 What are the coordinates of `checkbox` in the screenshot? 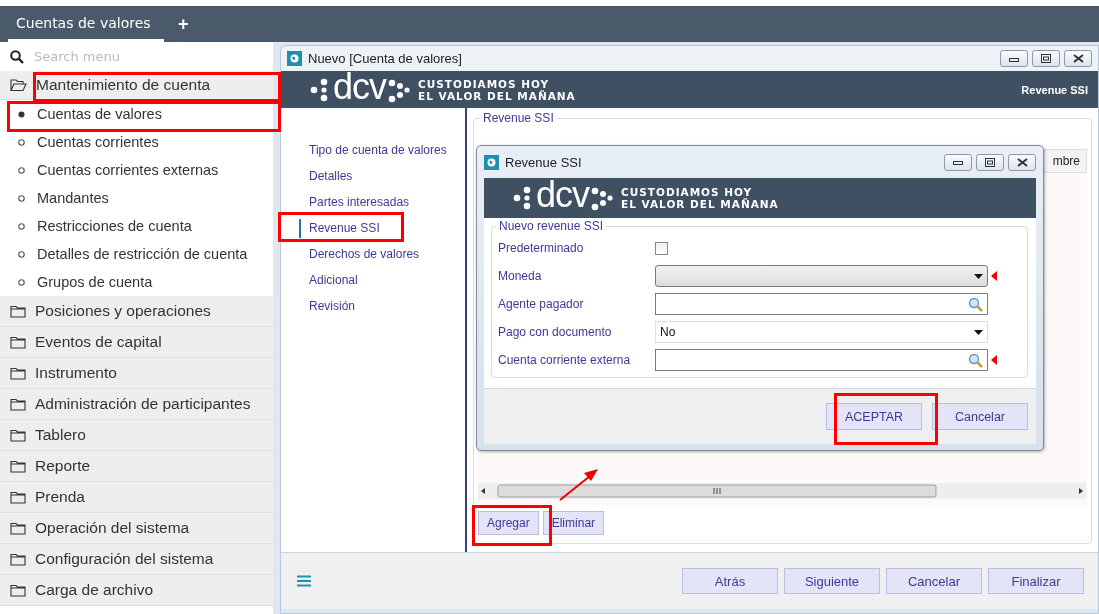 It's located at (661, 248).